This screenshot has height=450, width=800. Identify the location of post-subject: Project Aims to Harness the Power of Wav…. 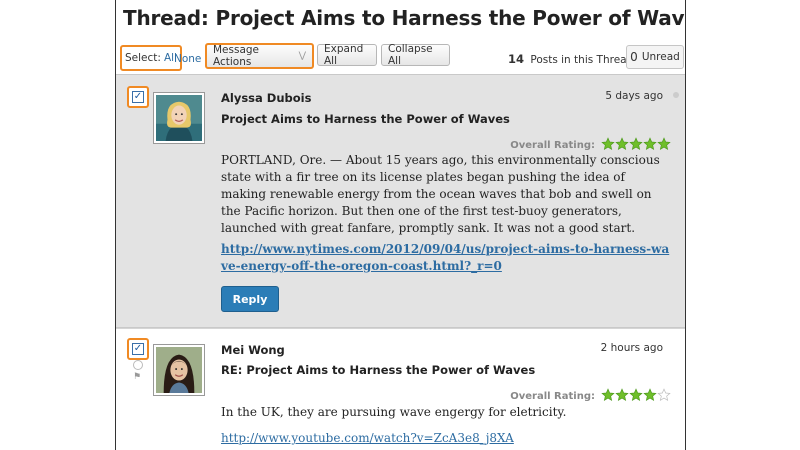
(365, 119).